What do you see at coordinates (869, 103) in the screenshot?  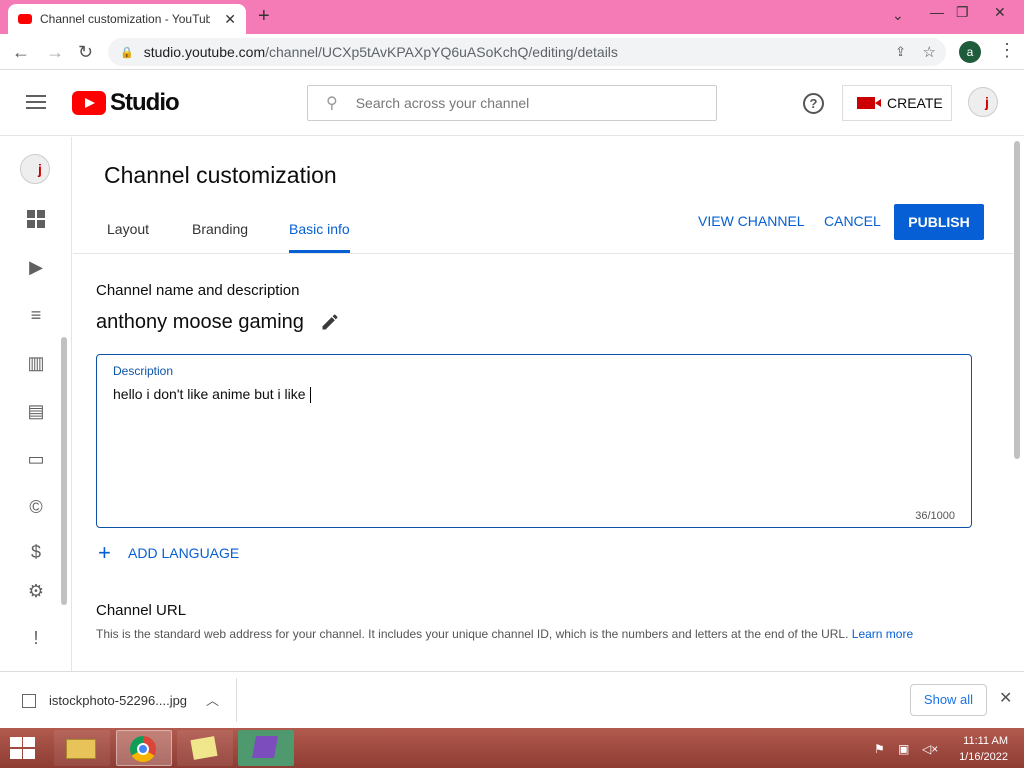 I see `video-camera-icon` at bounding box center [869, 103].